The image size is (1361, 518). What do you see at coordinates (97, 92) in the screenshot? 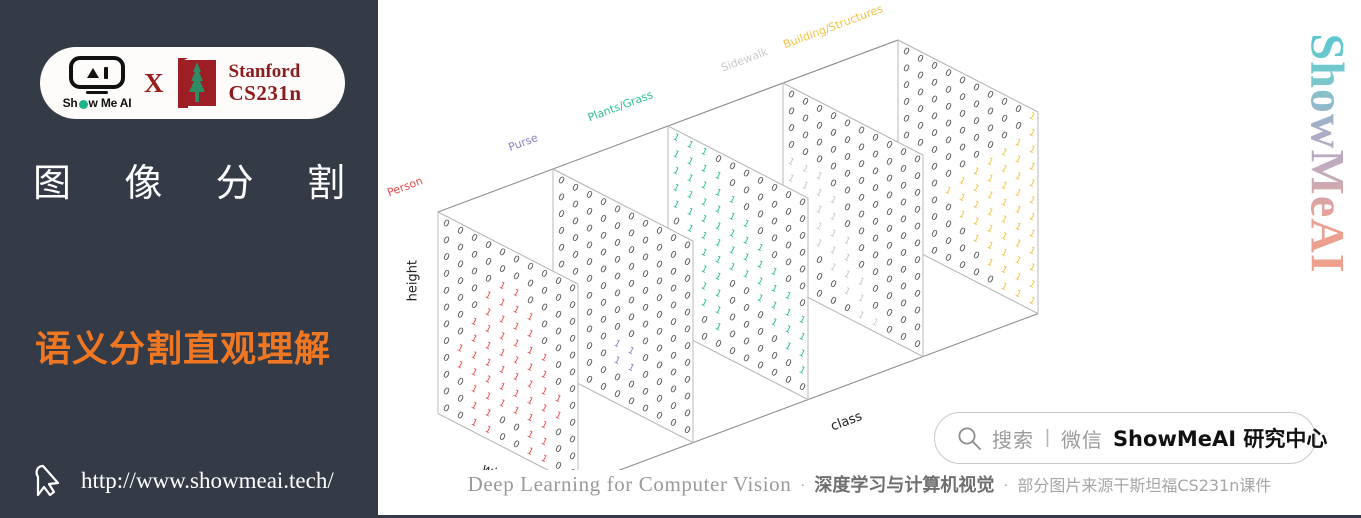
I see `showmeai-mark-stand` at bounding box center [97, 92].